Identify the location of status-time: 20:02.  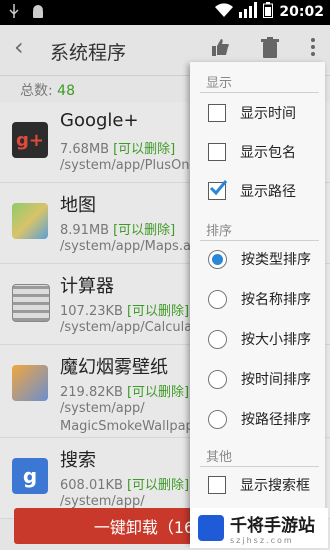
(301, 12).